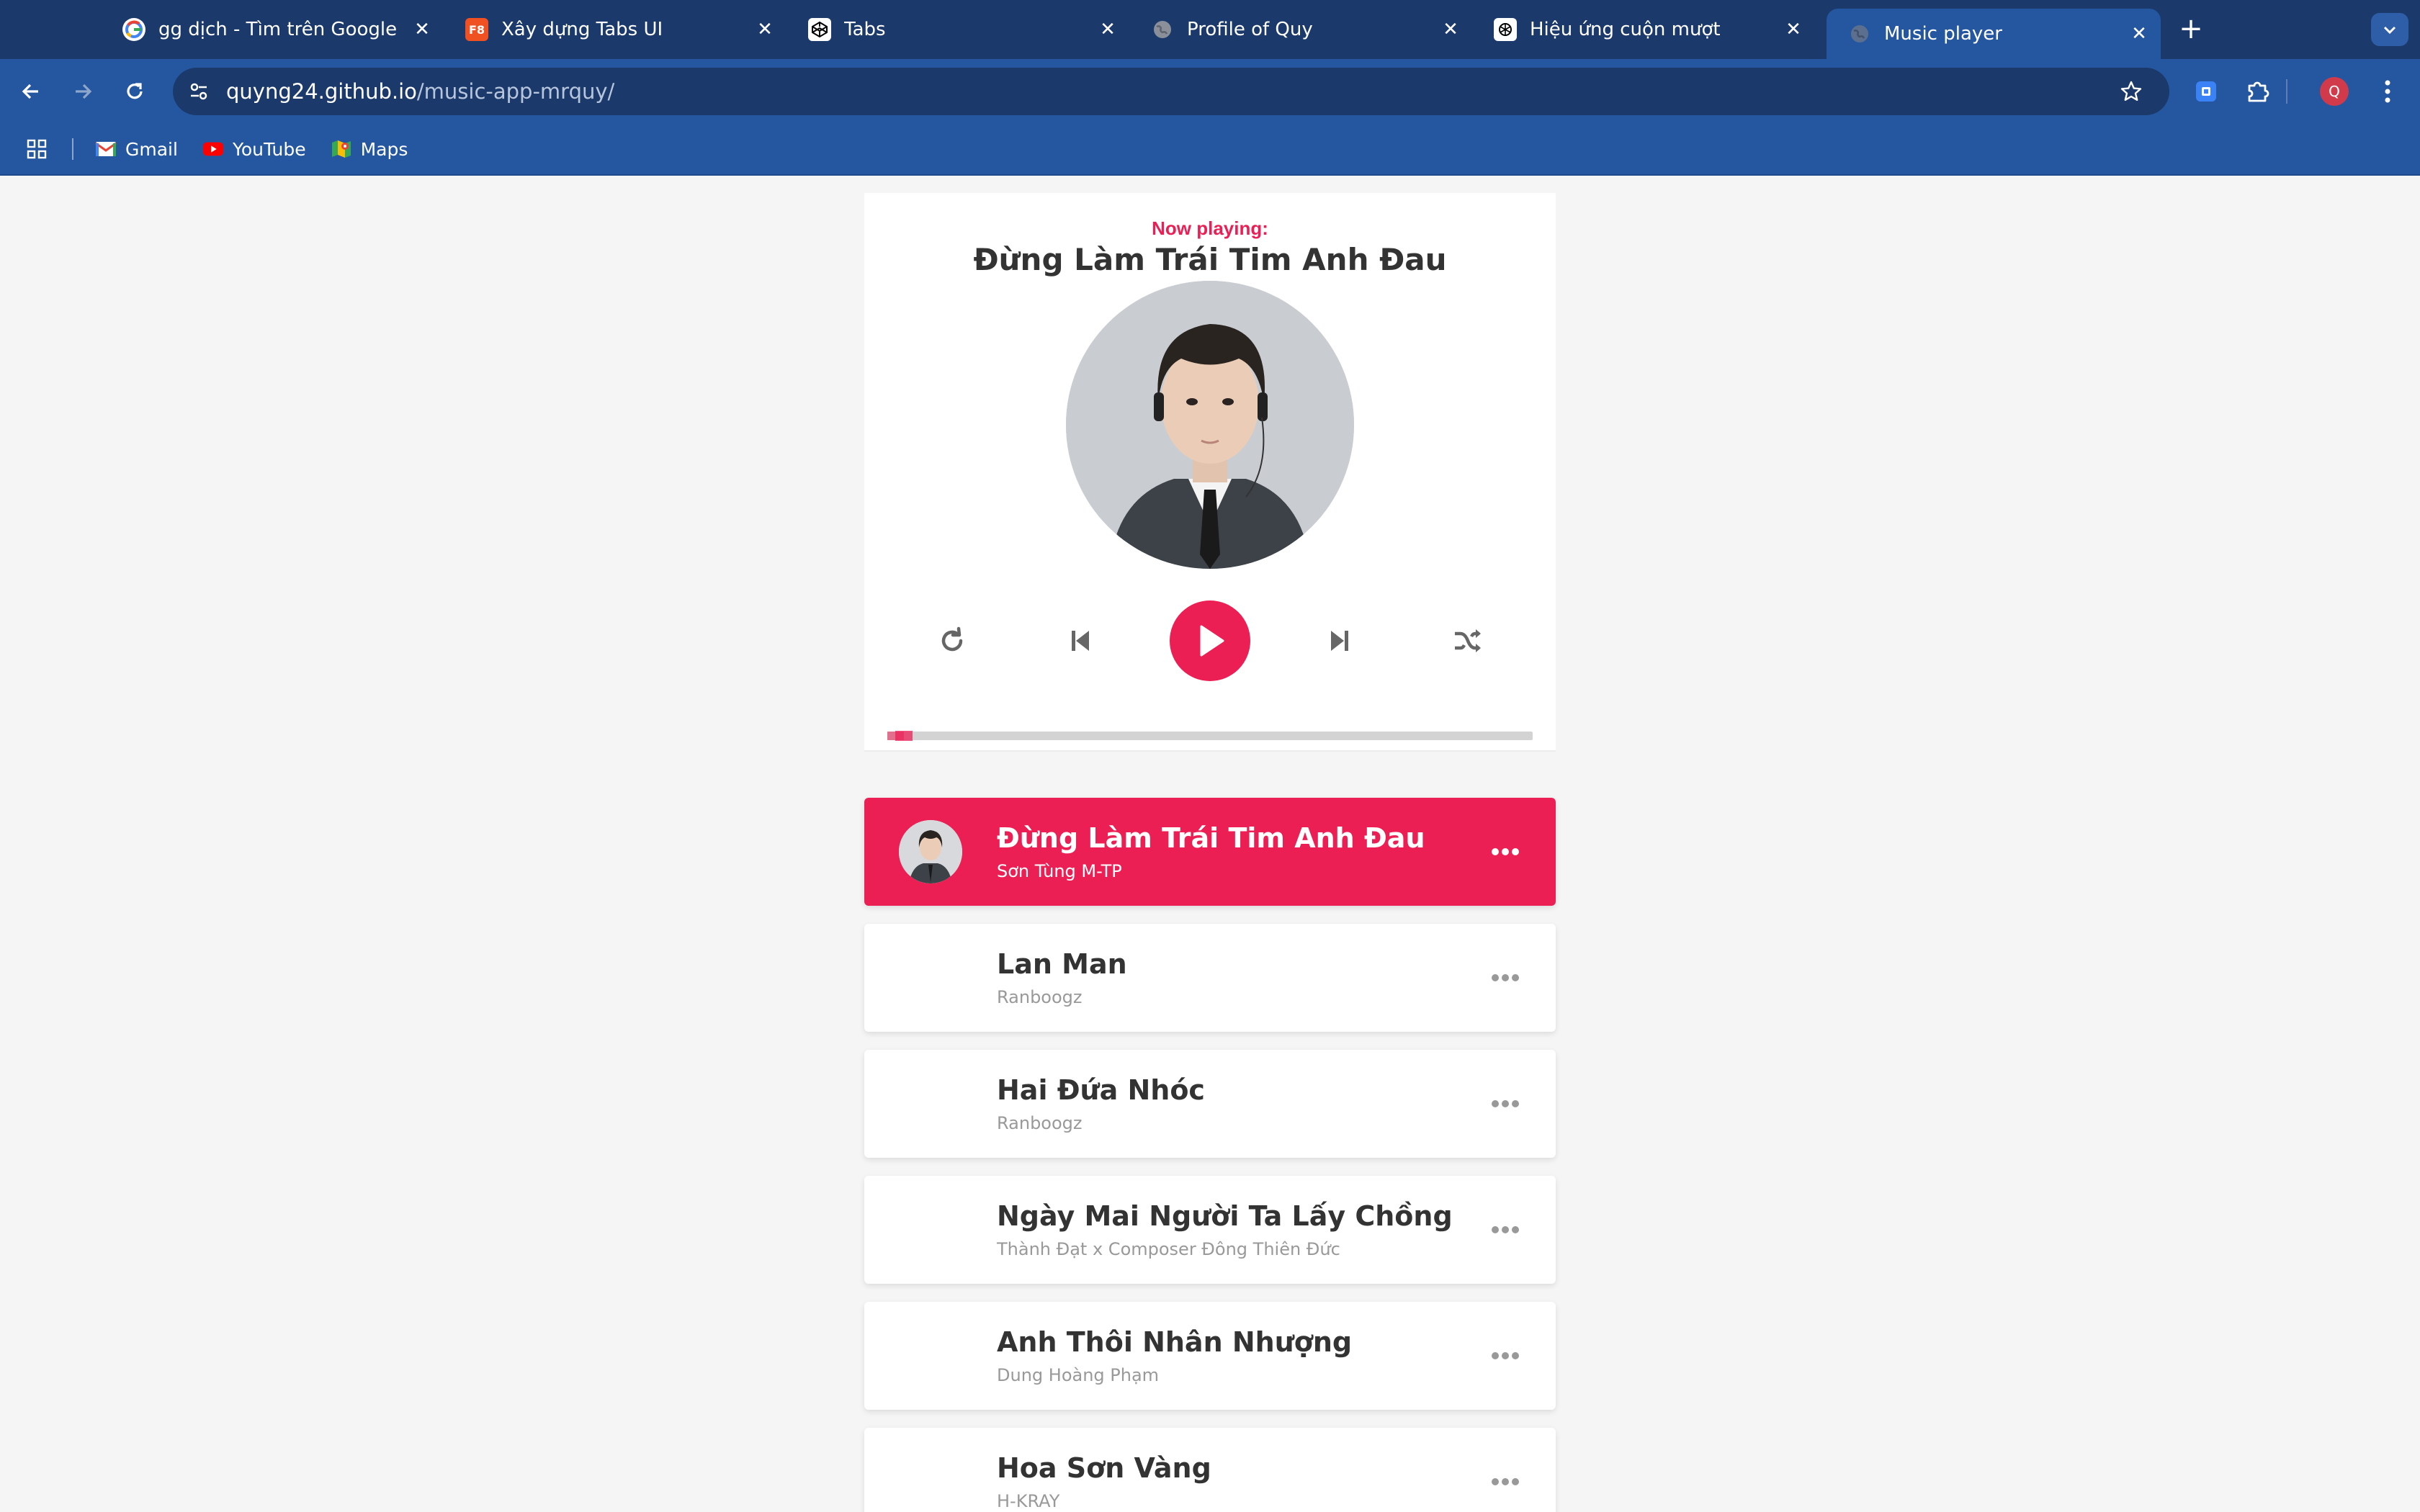  I want to click on cd-thumbnail, so click(1210, 425).